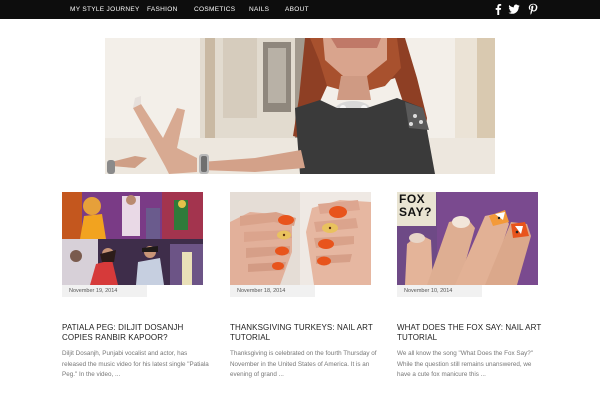  I want to click on post-title: WHAT DOES THE FOX SAY: NAIL ART TUTORIAL, so click(472, 333).